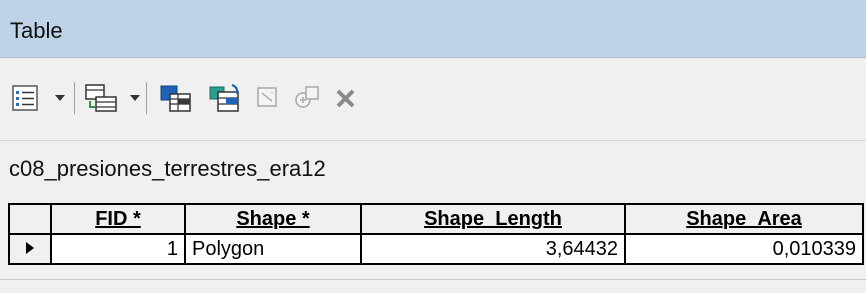 This screenshot has width=866, height=293. Describe the element at coordinates (268, 98) in the screenshot. I see `clear-selection-icon` at that location.